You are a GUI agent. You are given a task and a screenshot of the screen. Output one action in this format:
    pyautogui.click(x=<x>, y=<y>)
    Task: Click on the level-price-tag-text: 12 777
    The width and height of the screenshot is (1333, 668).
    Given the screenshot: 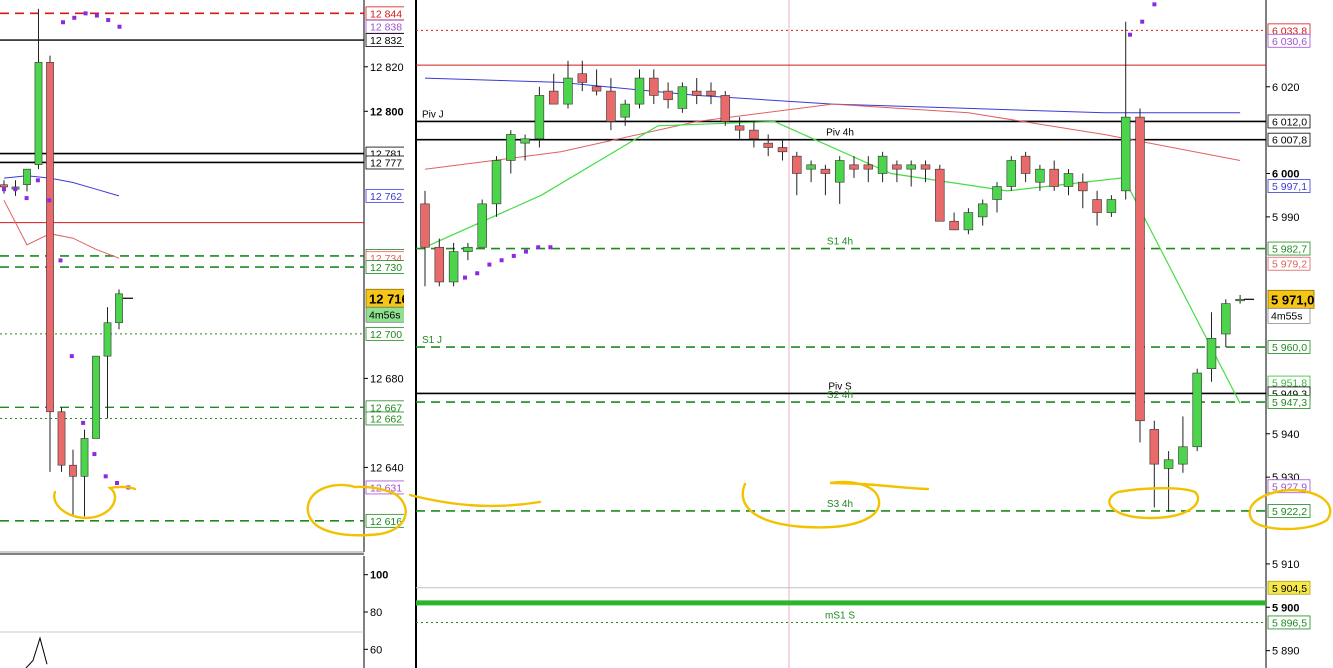 What is the action you would take?
    pyautogui.click(x=386, y=163)
    